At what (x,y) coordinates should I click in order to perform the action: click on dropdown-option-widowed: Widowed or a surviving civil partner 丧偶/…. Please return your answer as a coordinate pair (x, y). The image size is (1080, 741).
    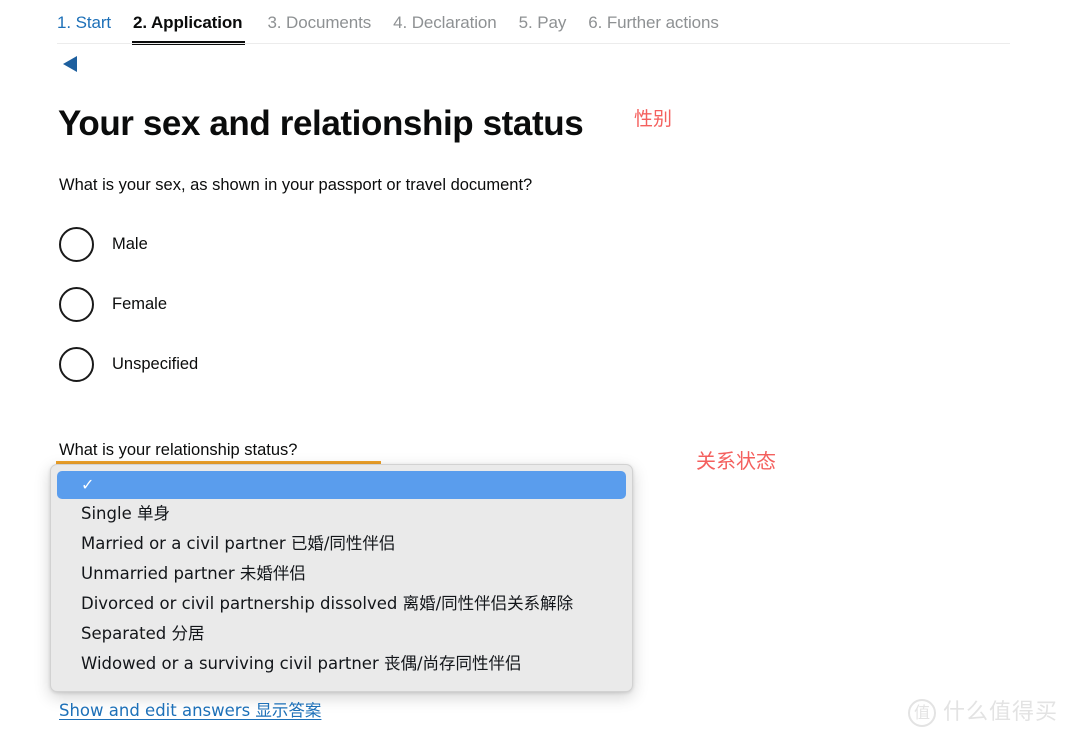
    Looking at the image, I should click on (341, 664).